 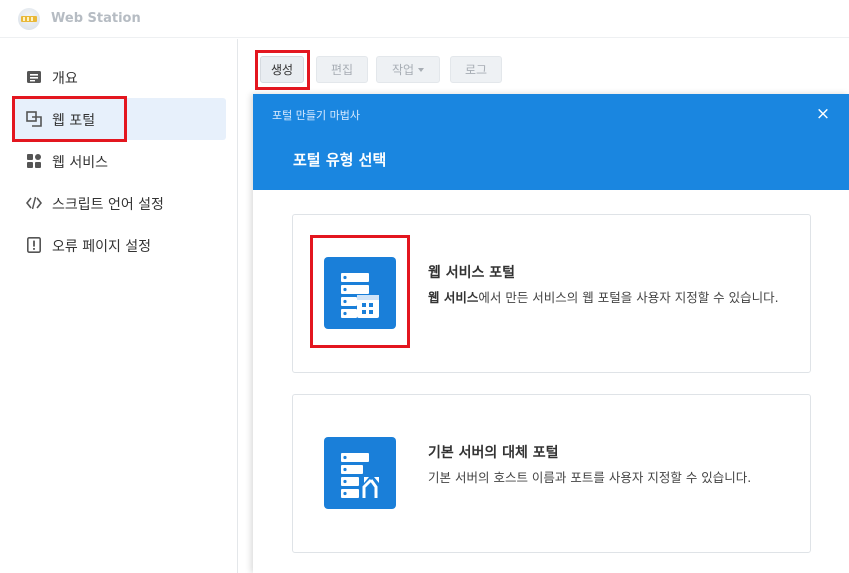 What do you see at coordinates (316, 115) in the screenshot?
I see `wizard-title: 포털 만들기 마법사` at bounding box center [316, 115].